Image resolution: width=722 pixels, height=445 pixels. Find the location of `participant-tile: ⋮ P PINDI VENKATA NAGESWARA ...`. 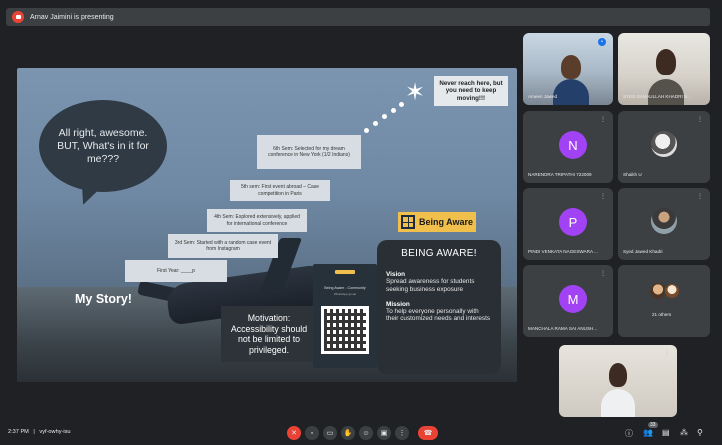

participant-tile: ⋮ P PINDI VENKATA NAGESWARA ... is located at coordinates (568, 224).